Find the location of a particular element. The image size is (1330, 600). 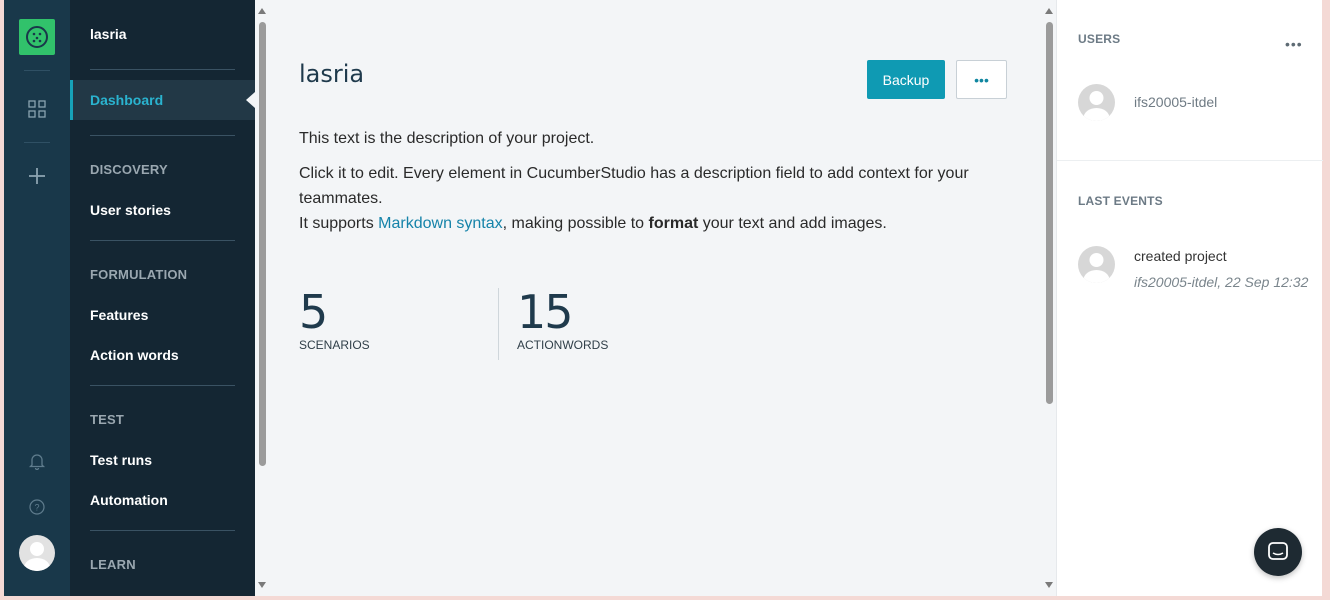

user-avatar is located at coordinates (1096, 102).